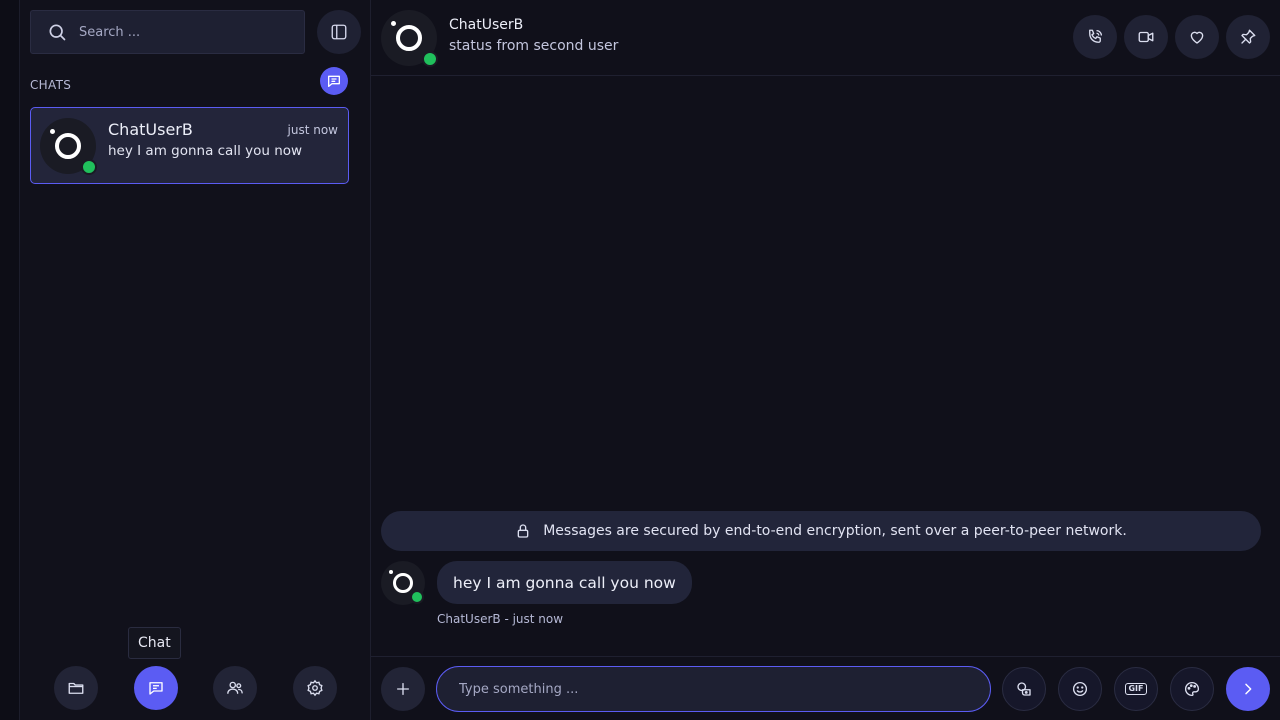 This screenshot has width=1280, height=720. I want to click on nav-tooltip: Chat, so click(154, 643).